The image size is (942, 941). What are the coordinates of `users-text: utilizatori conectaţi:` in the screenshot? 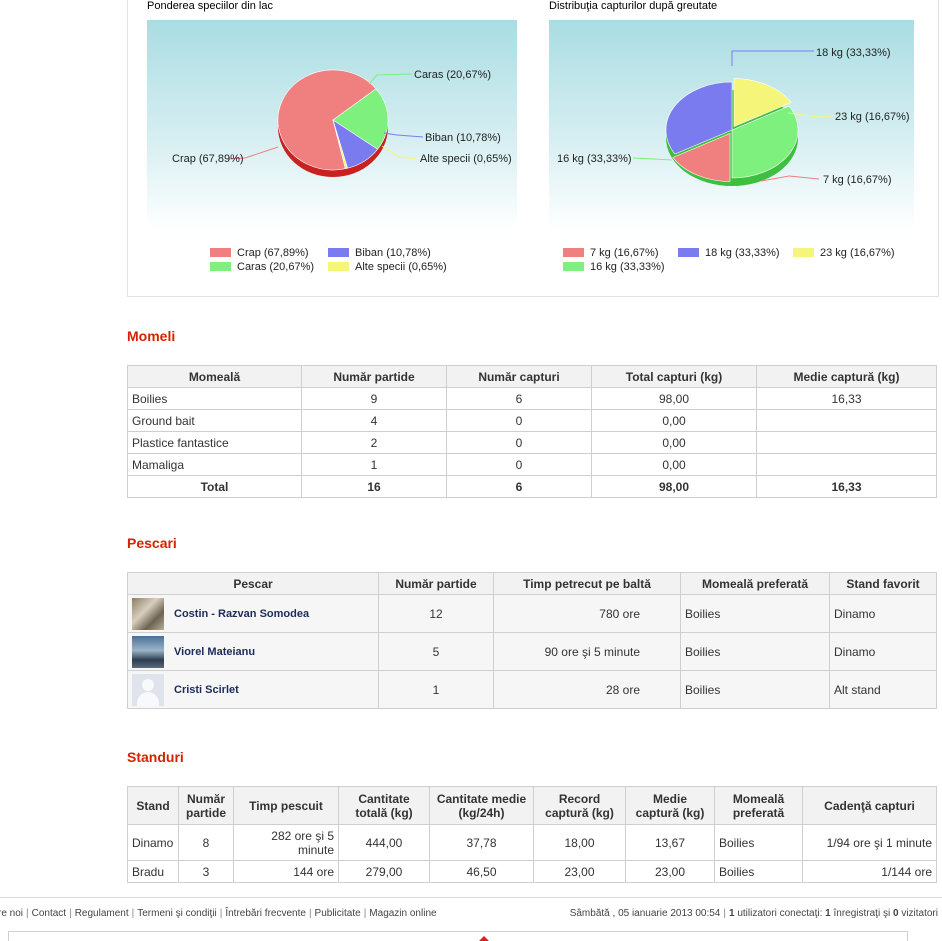 It's located at (780, 913).